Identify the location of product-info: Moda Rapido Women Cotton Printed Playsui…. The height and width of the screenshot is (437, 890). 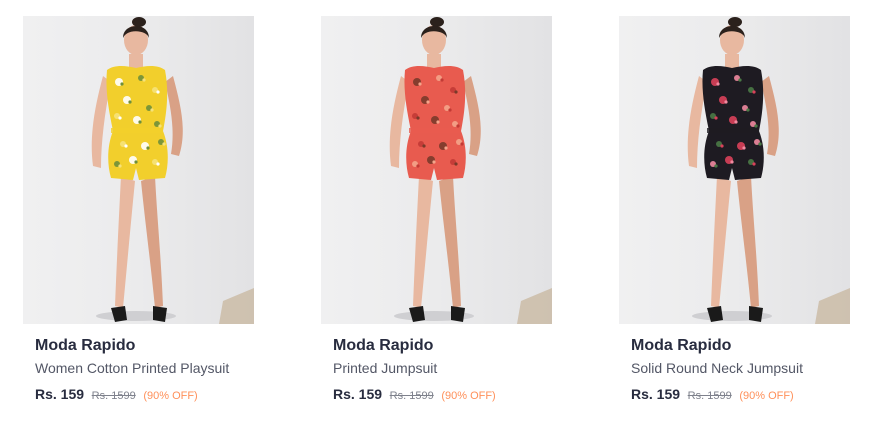
(138, 364).